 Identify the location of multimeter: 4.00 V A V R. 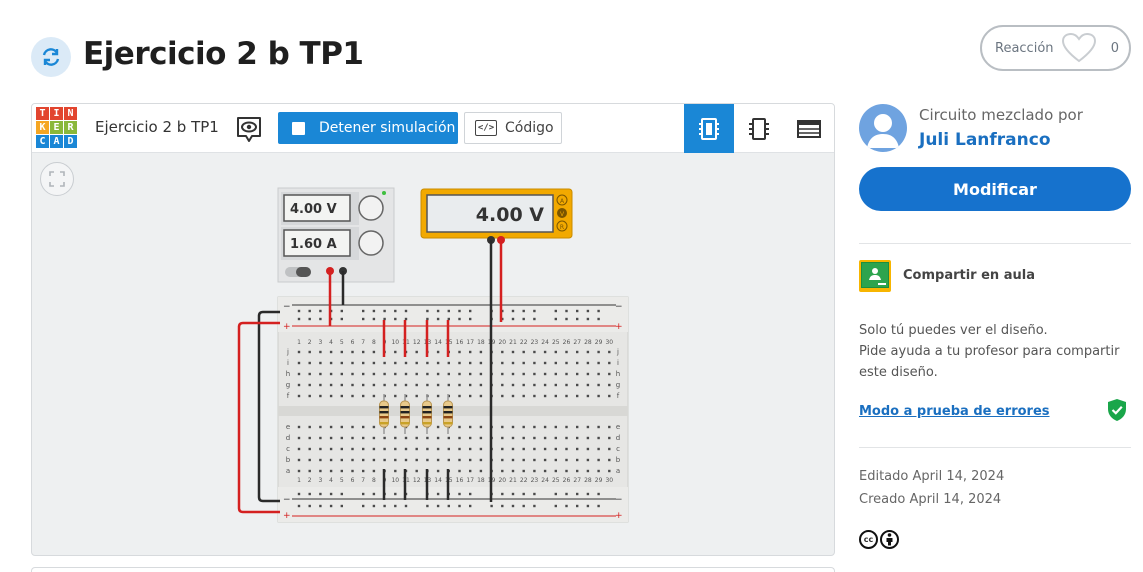
(496, 216).